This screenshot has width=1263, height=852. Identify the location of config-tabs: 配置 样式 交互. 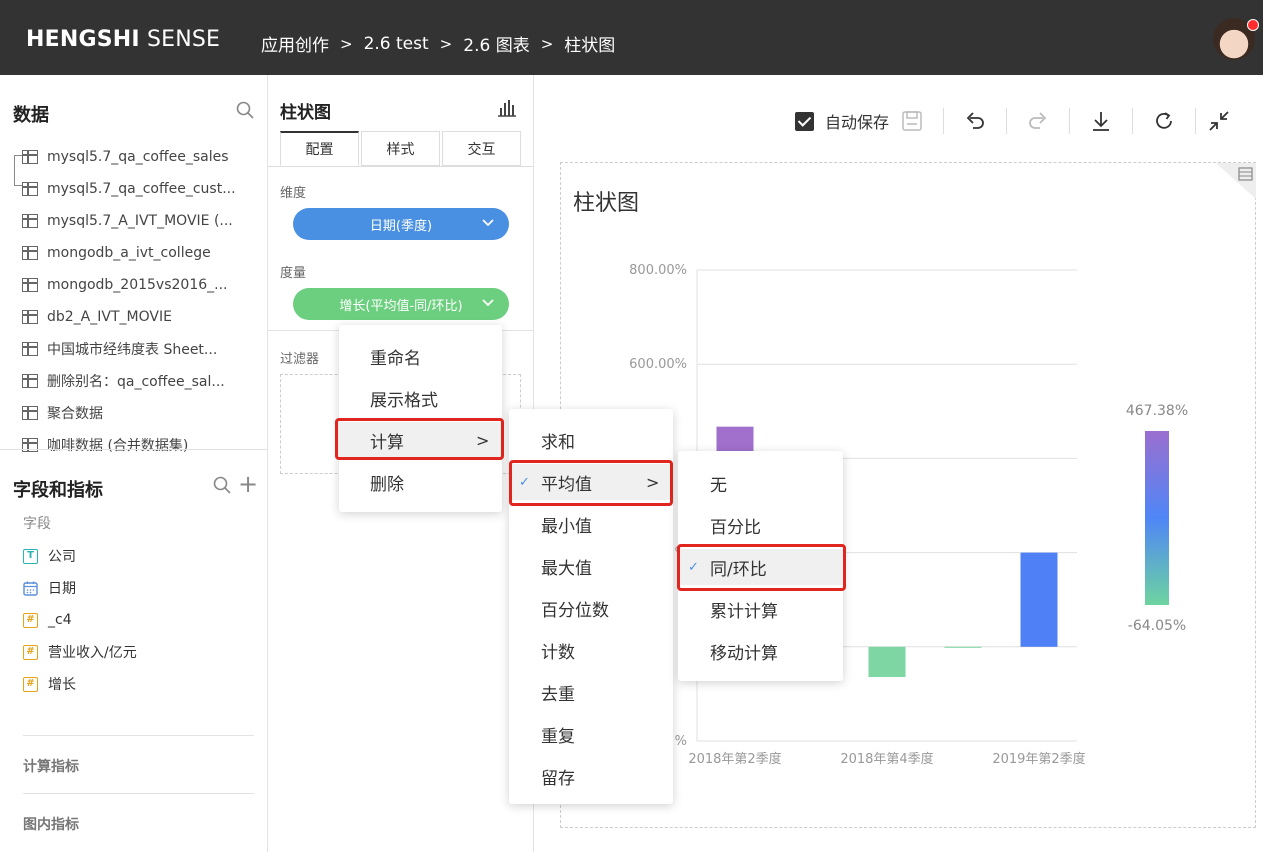
(401, 148).